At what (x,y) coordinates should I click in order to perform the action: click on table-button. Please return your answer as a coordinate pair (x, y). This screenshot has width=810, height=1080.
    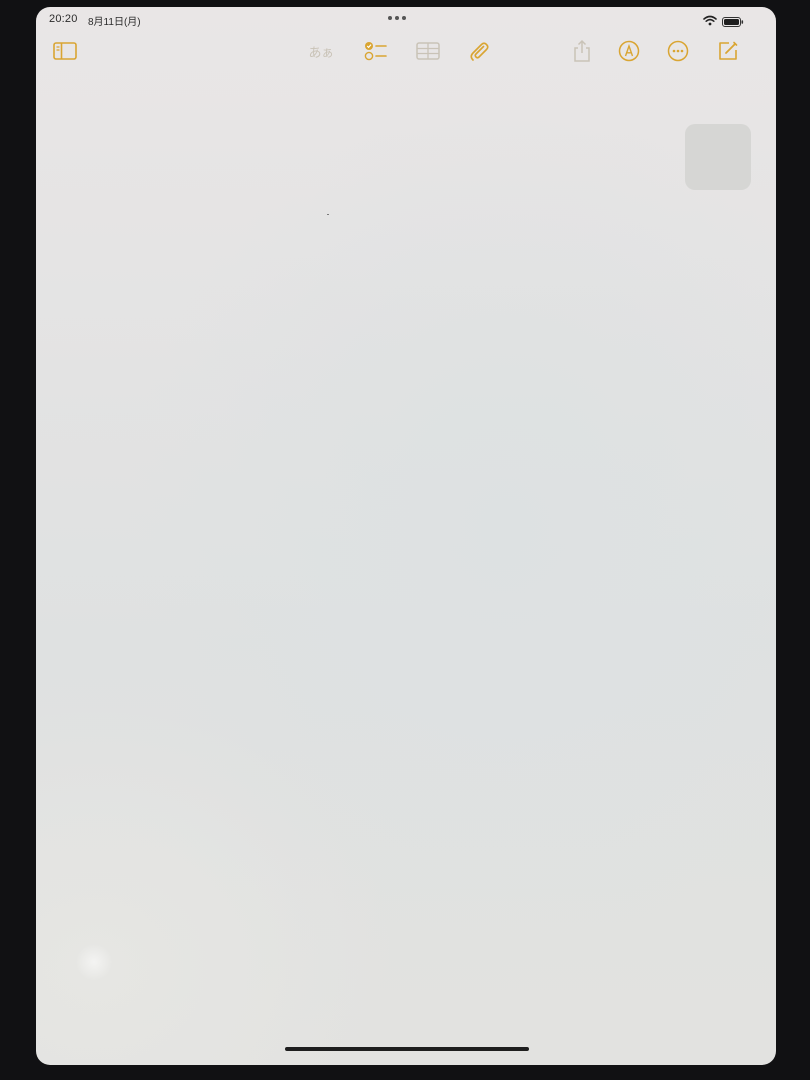
    Looking at the image, I should click on (428, 51).